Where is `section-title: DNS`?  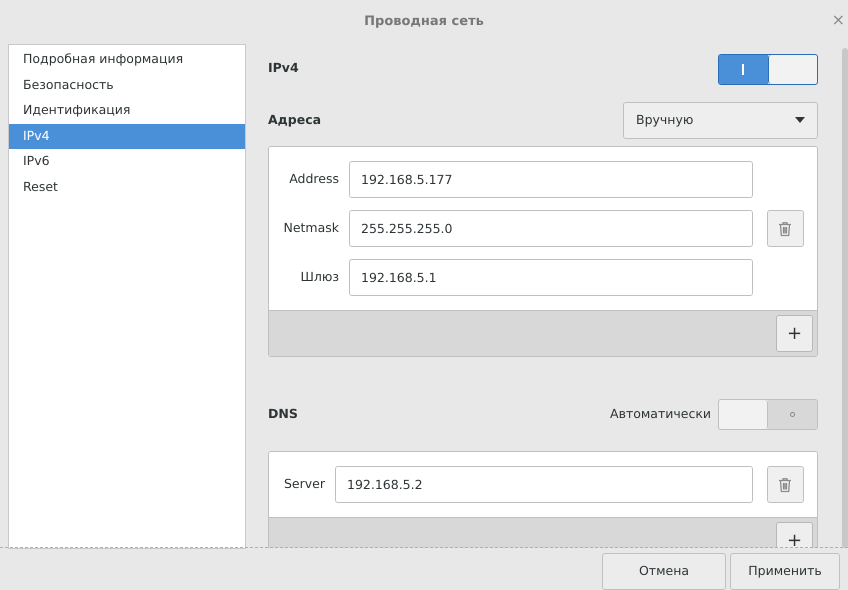
section-title: DNS is located at coordinates (283, 413).